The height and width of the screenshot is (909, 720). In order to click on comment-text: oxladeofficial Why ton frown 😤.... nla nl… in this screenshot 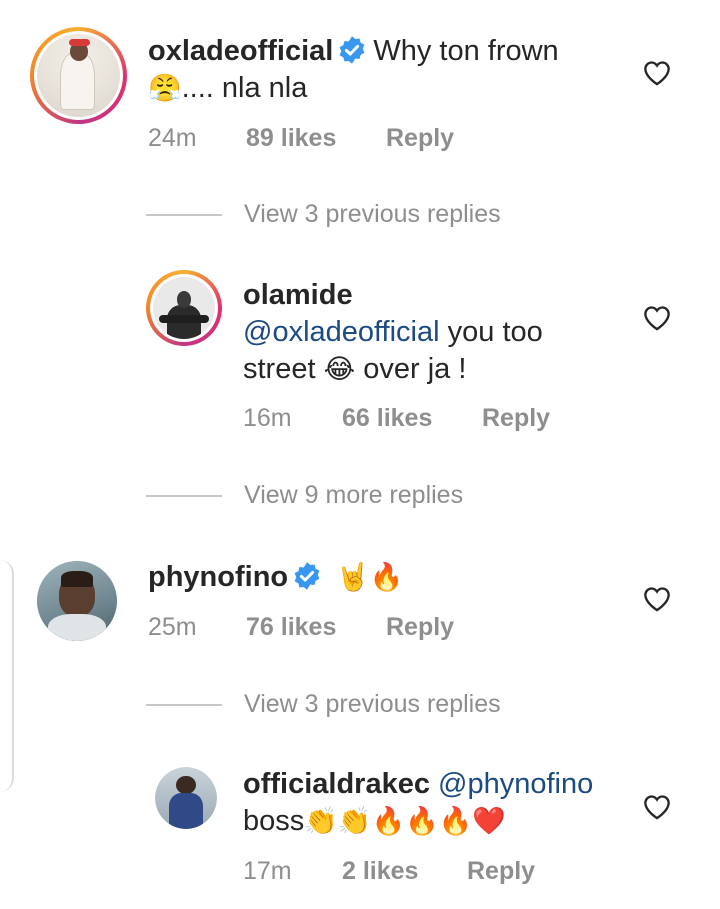, I will do `click(388, 70)`.